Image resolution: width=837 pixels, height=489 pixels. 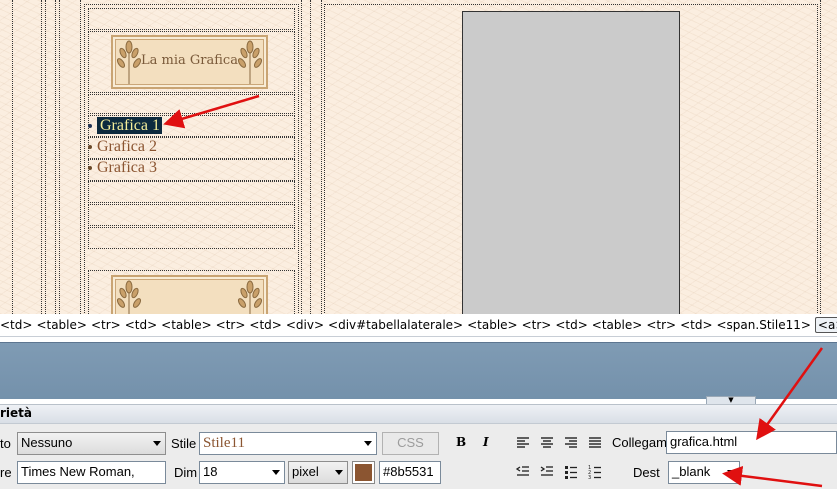 I want to click on nav-link-grafica-1: Grafica 1, so click(x=125, y=125).